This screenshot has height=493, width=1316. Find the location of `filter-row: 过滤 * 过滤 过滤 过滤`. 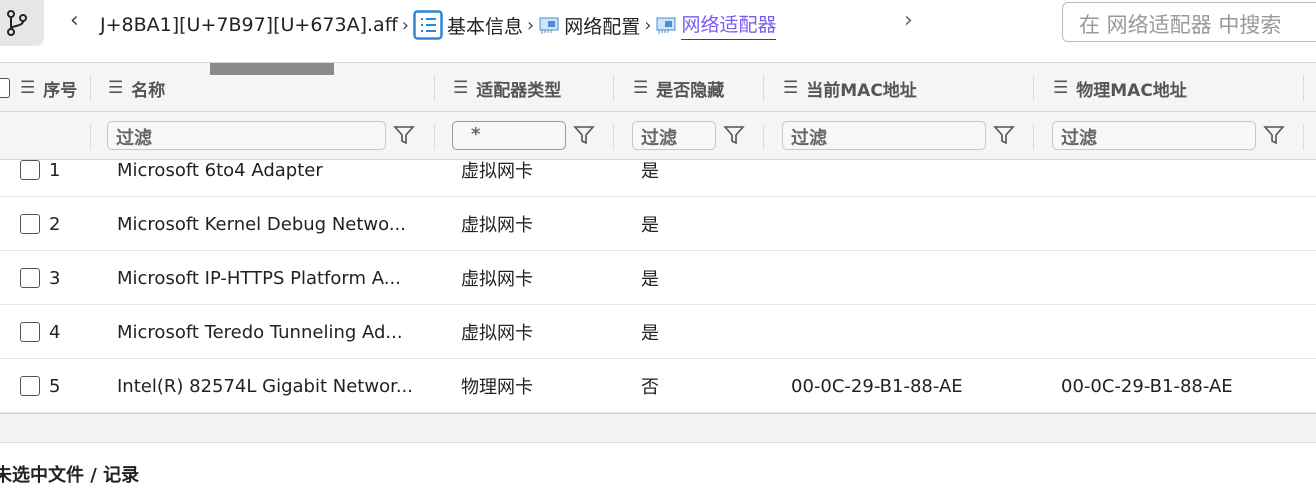

filter-row: 过滤 * 过滤 过滤 过滤 is located at coordinates (658, 136).